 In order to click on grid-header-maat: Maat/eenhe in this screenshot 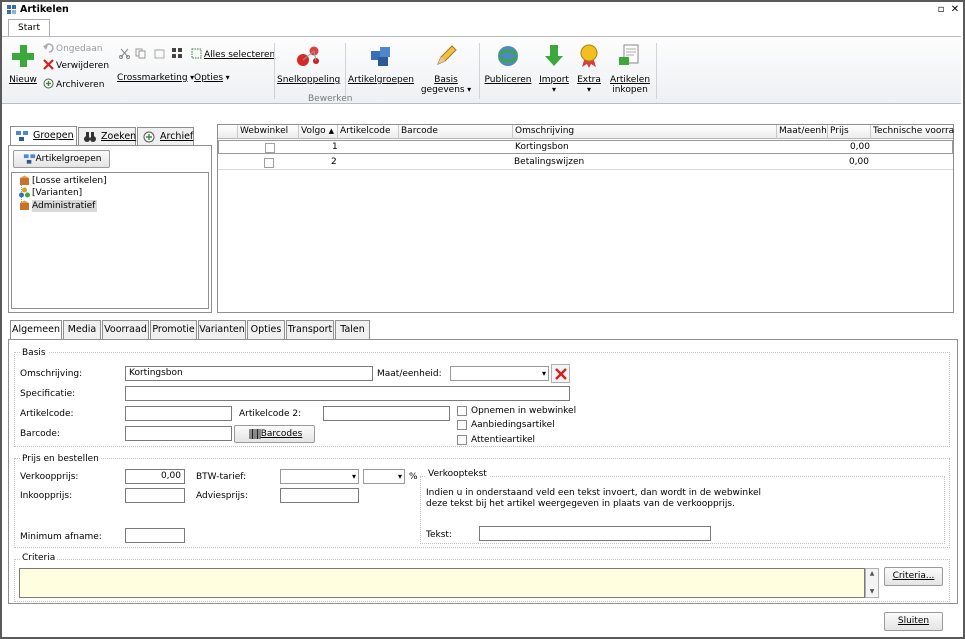, I will do `click(802, 132)`.